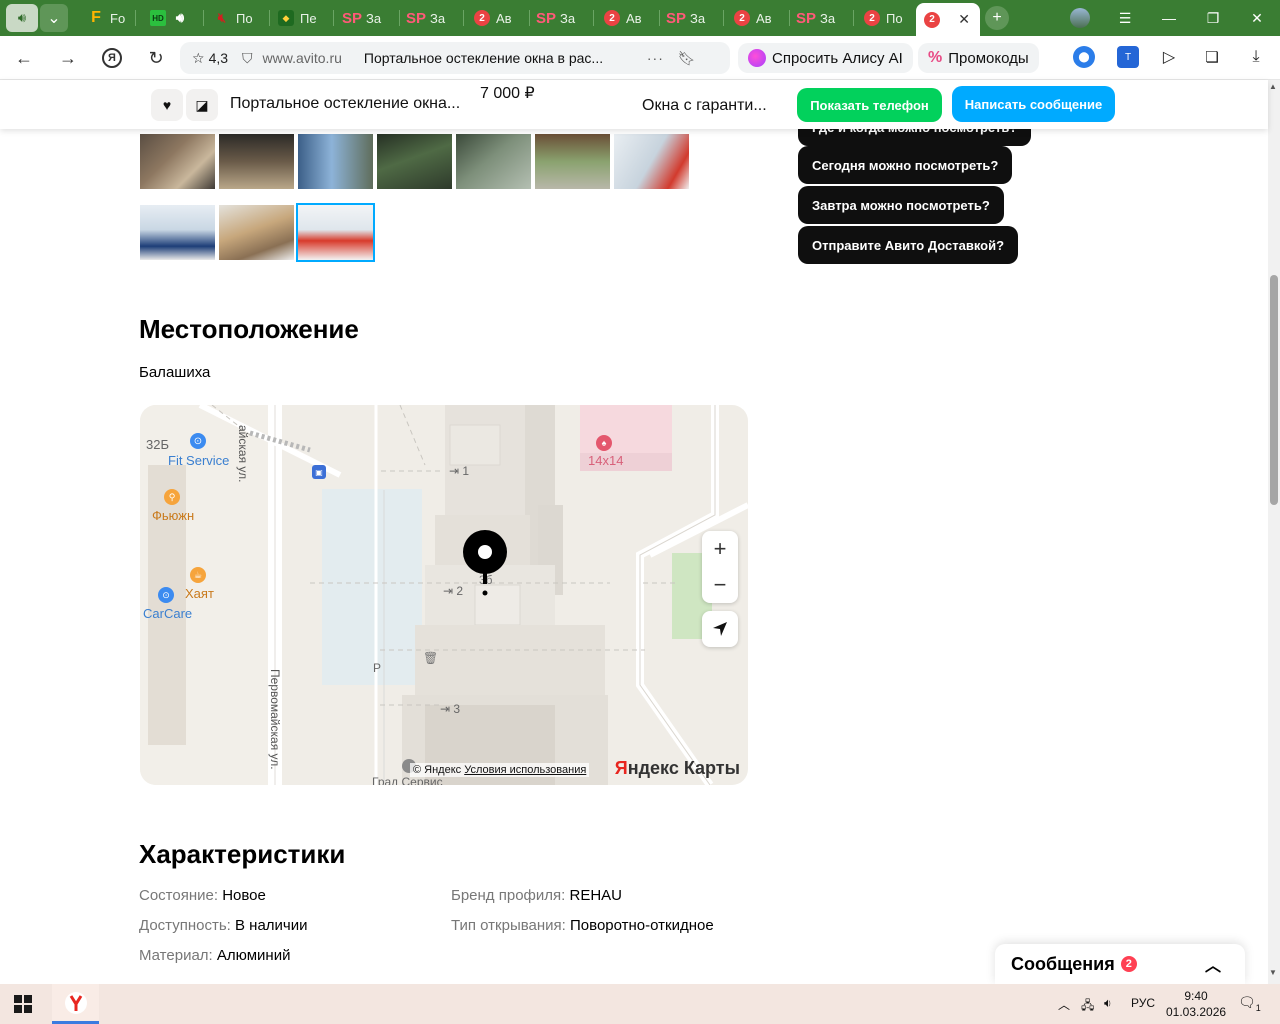  What do you see at coordinates (1213, 18) in the screenshot?
I see `restore-button: ❐` at bounding box center [1213, 18].